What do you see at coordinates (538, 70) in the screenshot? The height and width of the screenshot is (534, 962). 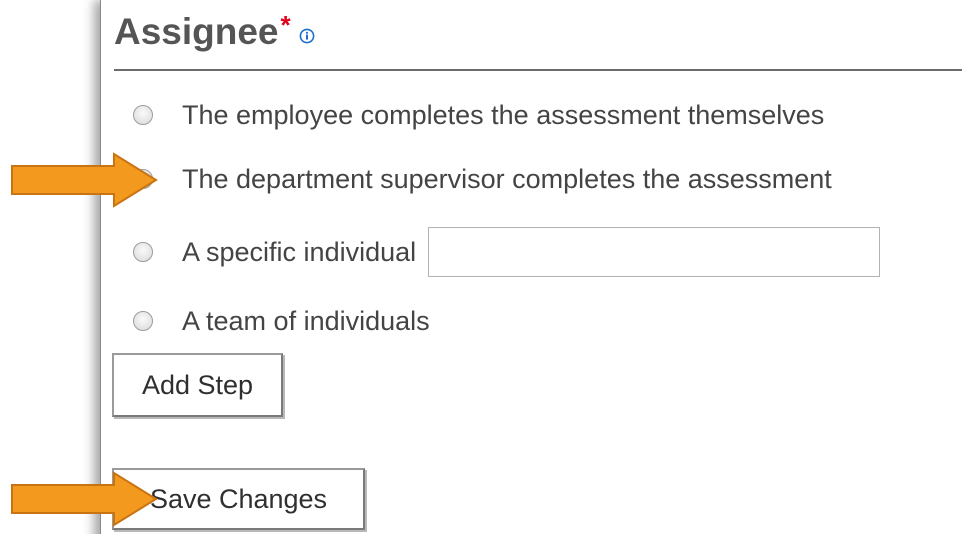 I see `section-divider` at bounding box center [538, 70].